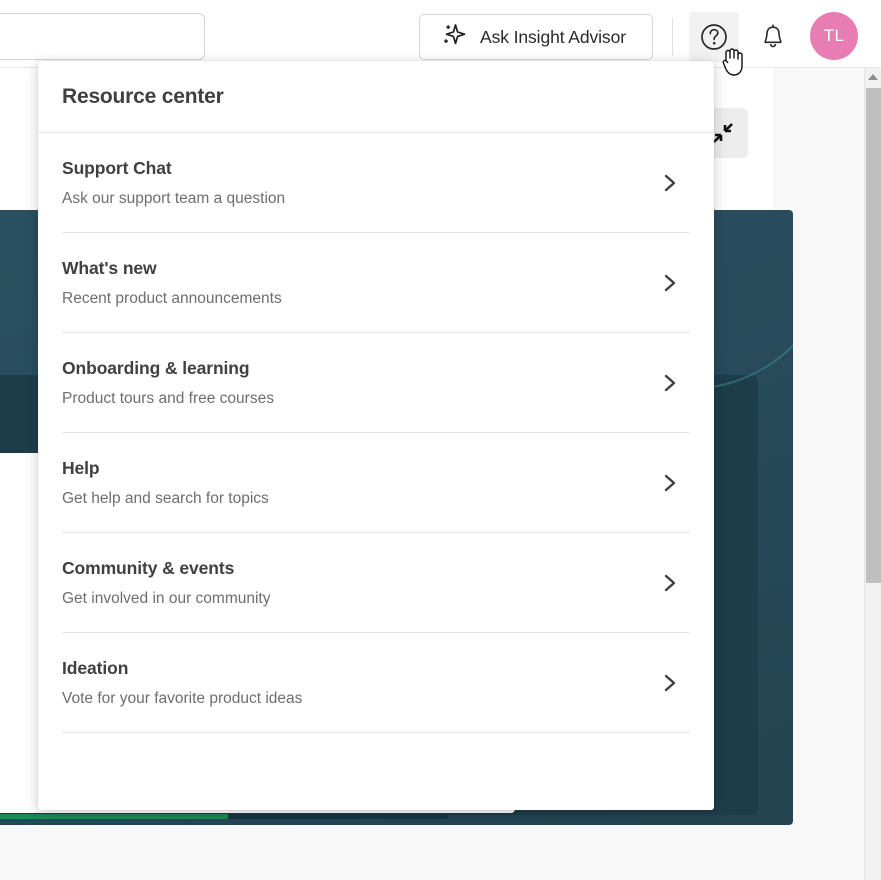 This screenshot has width=881, height=880. What do you see at coordinates (834, 36) in the screenshot?
I see `user-avatar: TL` at bounding box center [834, 36].